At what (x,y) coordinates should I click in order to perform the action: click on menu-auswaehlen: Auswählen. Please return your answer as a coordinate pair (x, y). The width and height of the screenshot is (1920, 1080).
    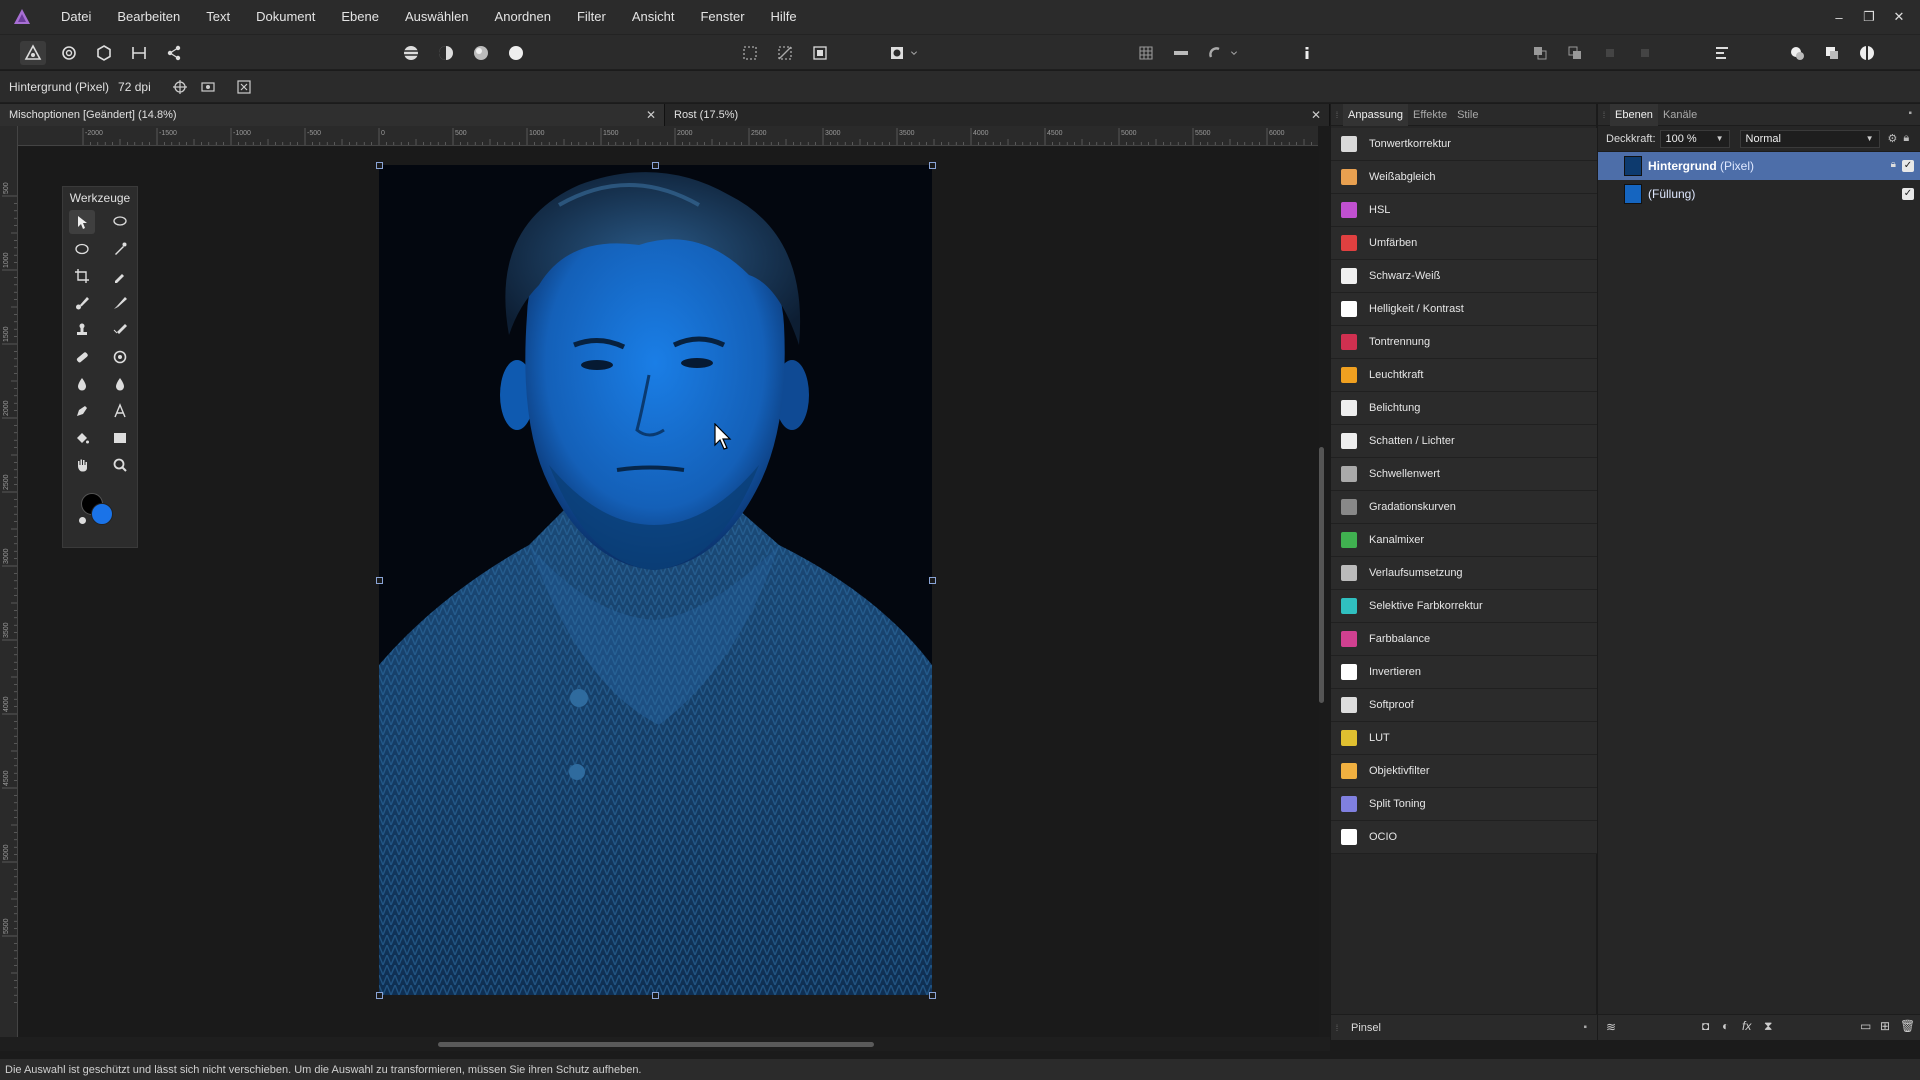
    Looking at the image, I should click on (437, 17).